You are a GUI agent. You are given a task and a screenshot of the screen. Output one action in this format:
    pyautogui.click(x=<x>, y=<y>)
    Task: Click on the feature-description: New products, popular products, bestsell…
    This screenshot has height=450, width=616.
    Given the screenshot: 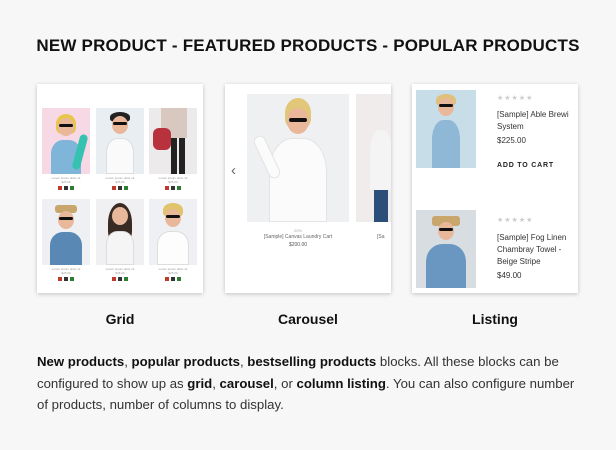 What is the action you would take?
    pyautogui.click(x=309, y=383)
    